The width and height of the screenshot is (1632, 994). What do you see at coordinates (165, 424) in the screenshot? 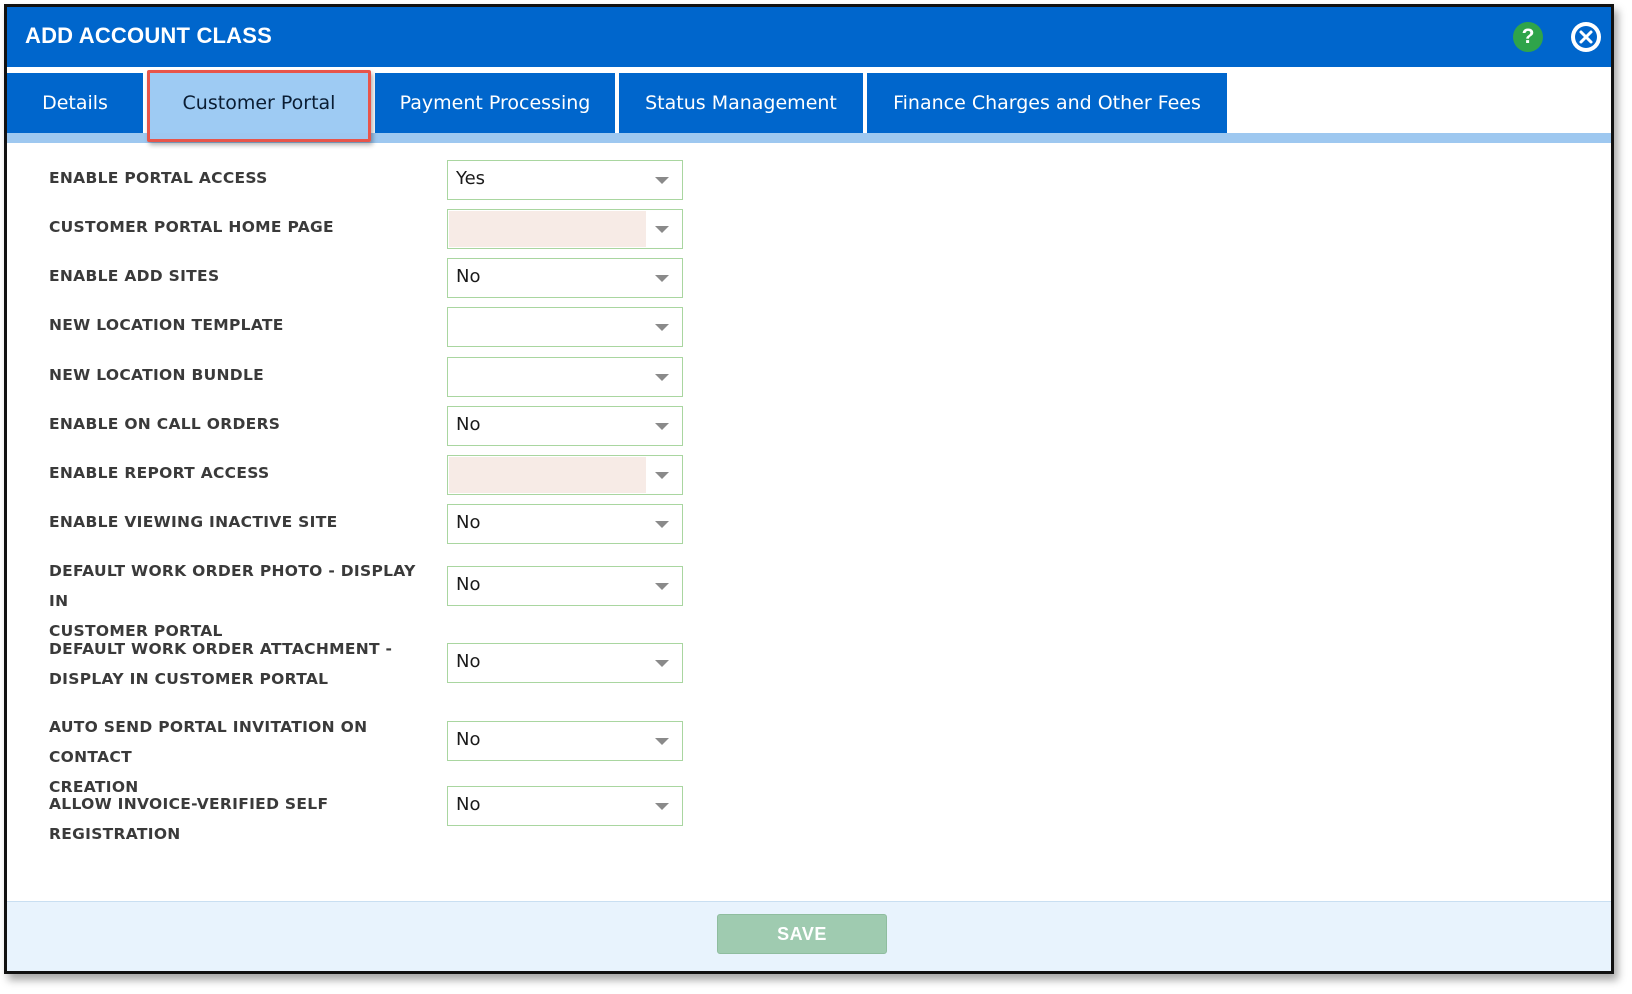
I see `field-label-enable-on-call-orders: ENABLE ON CALL ORDERS` at bounding box center [165, 424].